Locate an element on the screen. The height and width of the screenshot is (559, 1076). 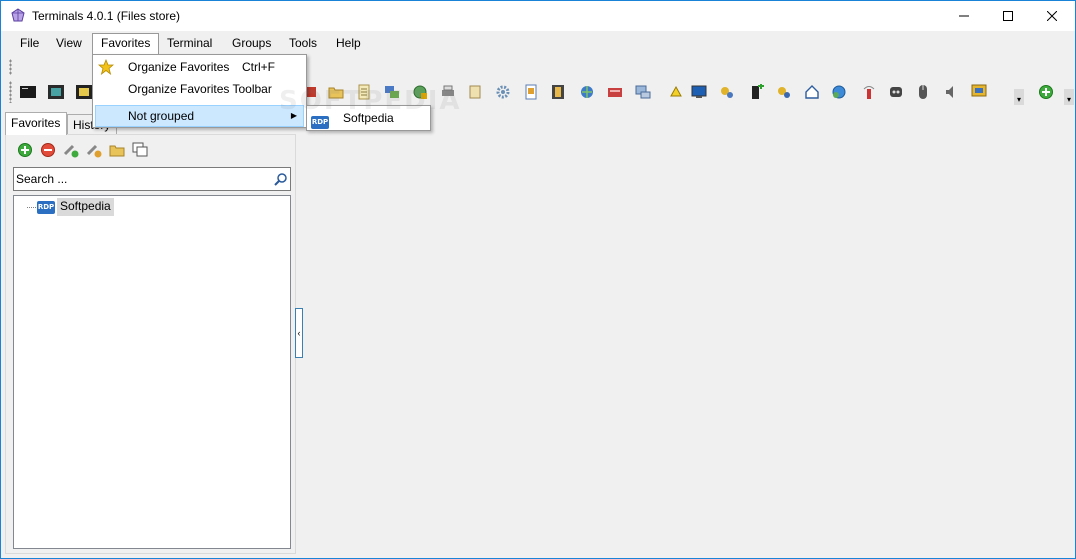
maximize-icon is located at coordinates (1008, 16).